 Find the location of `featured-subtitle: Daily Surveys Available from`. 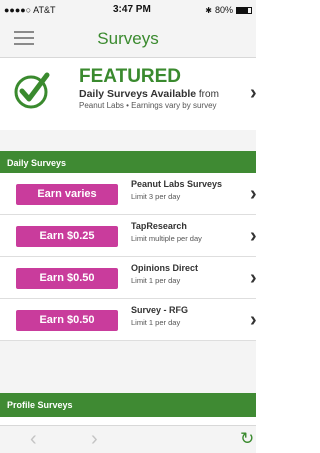

featured-subtitle: Daily Surveys Available from is located at coordinates (149, 94).